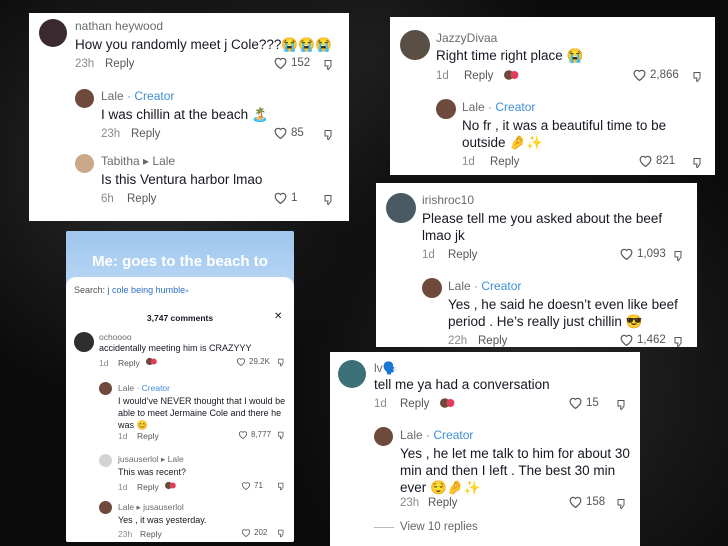 This screenshot has height=546, width=728. I want to click on comment-username: Tabitha ▸ Lale, so click(138, 161).